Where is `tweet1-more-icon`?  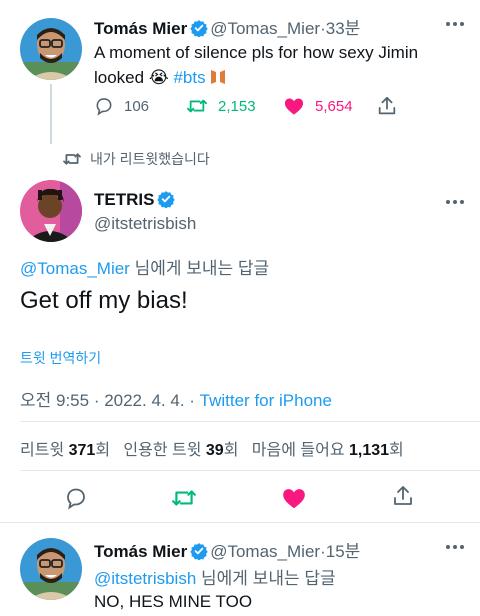 tweet1-more-icon is located at coordinates (455, 24).